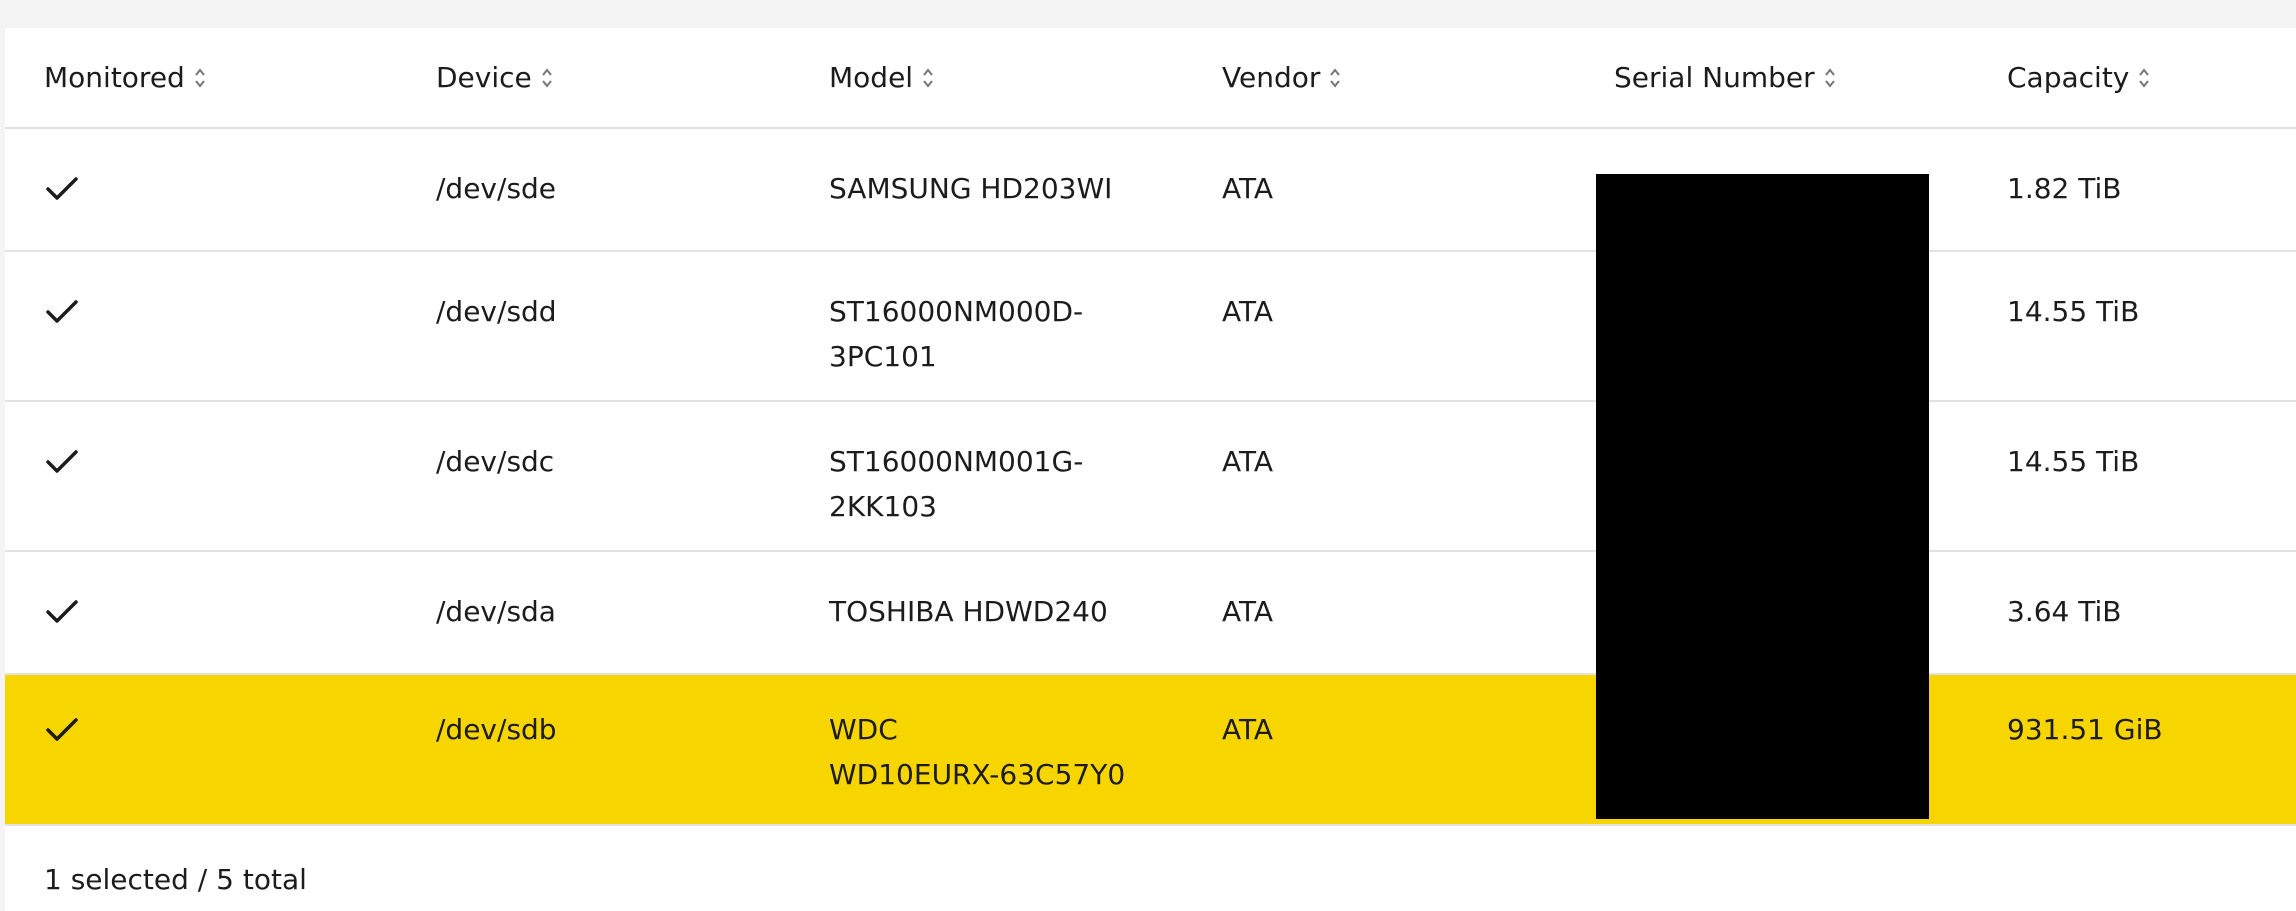  I want to click on capacity-cell: 1.82 TiB, so click(2064, 188).